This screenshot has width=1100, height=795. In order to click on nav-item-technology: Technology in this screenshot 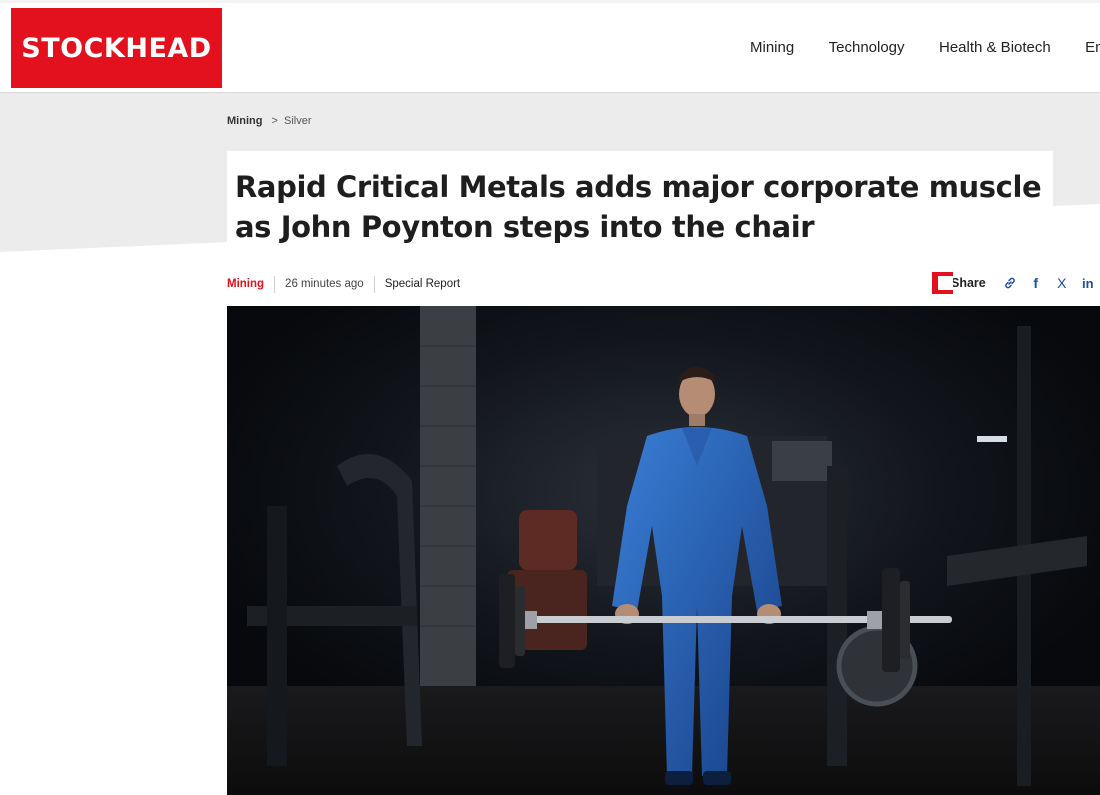, I will do `click(867, 47)`.